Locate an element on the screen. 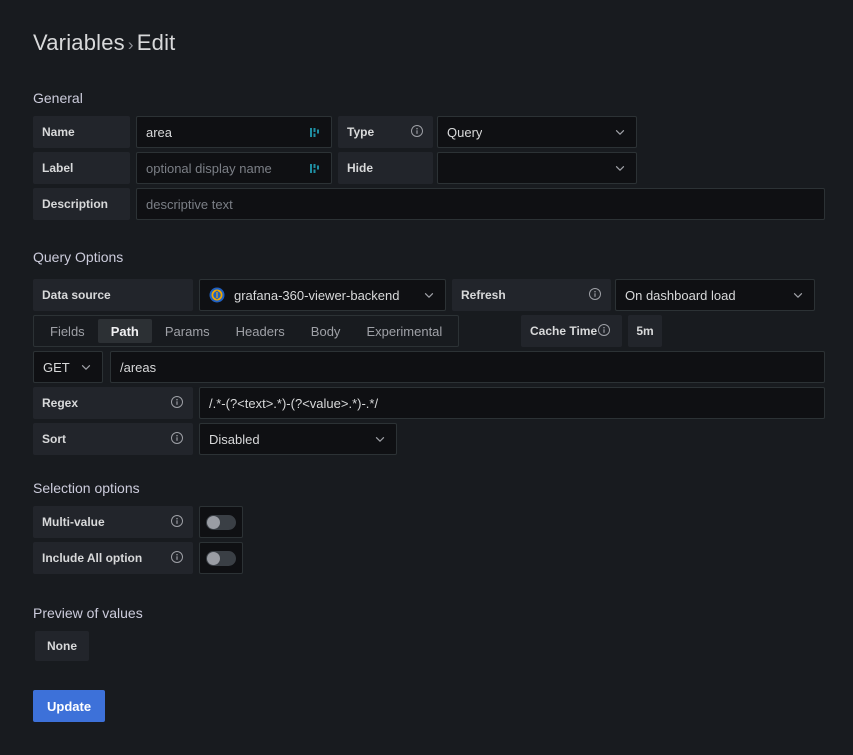 The height and width of the screenshot is (755, 853). path-input-value: /areas is located at coordinates (138, 367).